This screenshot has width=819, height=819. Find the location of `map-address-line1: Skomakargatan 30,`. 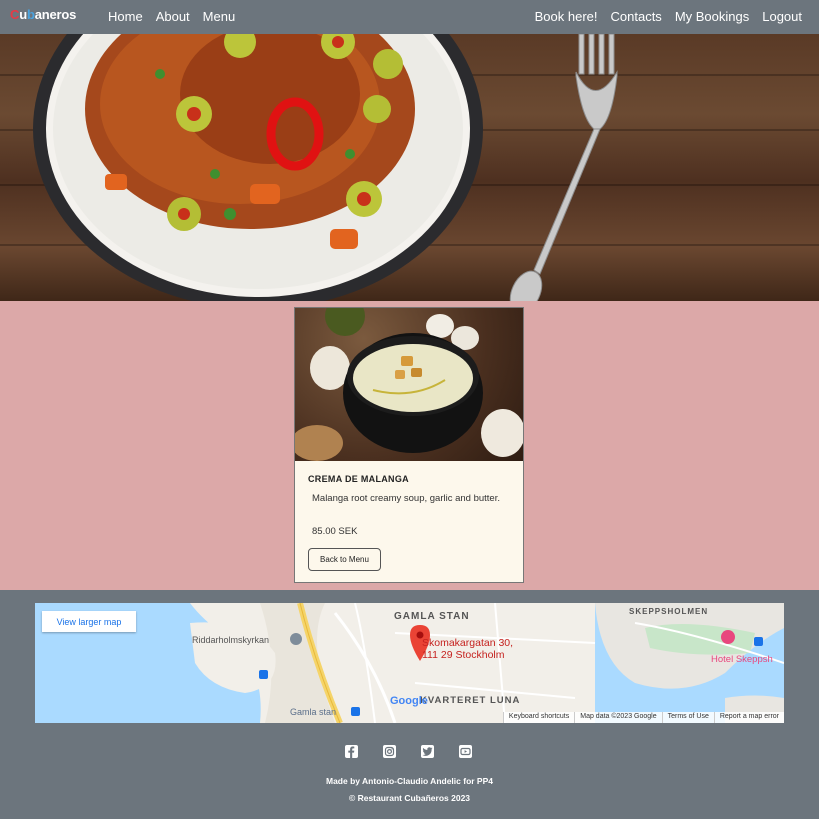

map-address-line1: Skomakargatan 30, is located at coordinates (468, 643).